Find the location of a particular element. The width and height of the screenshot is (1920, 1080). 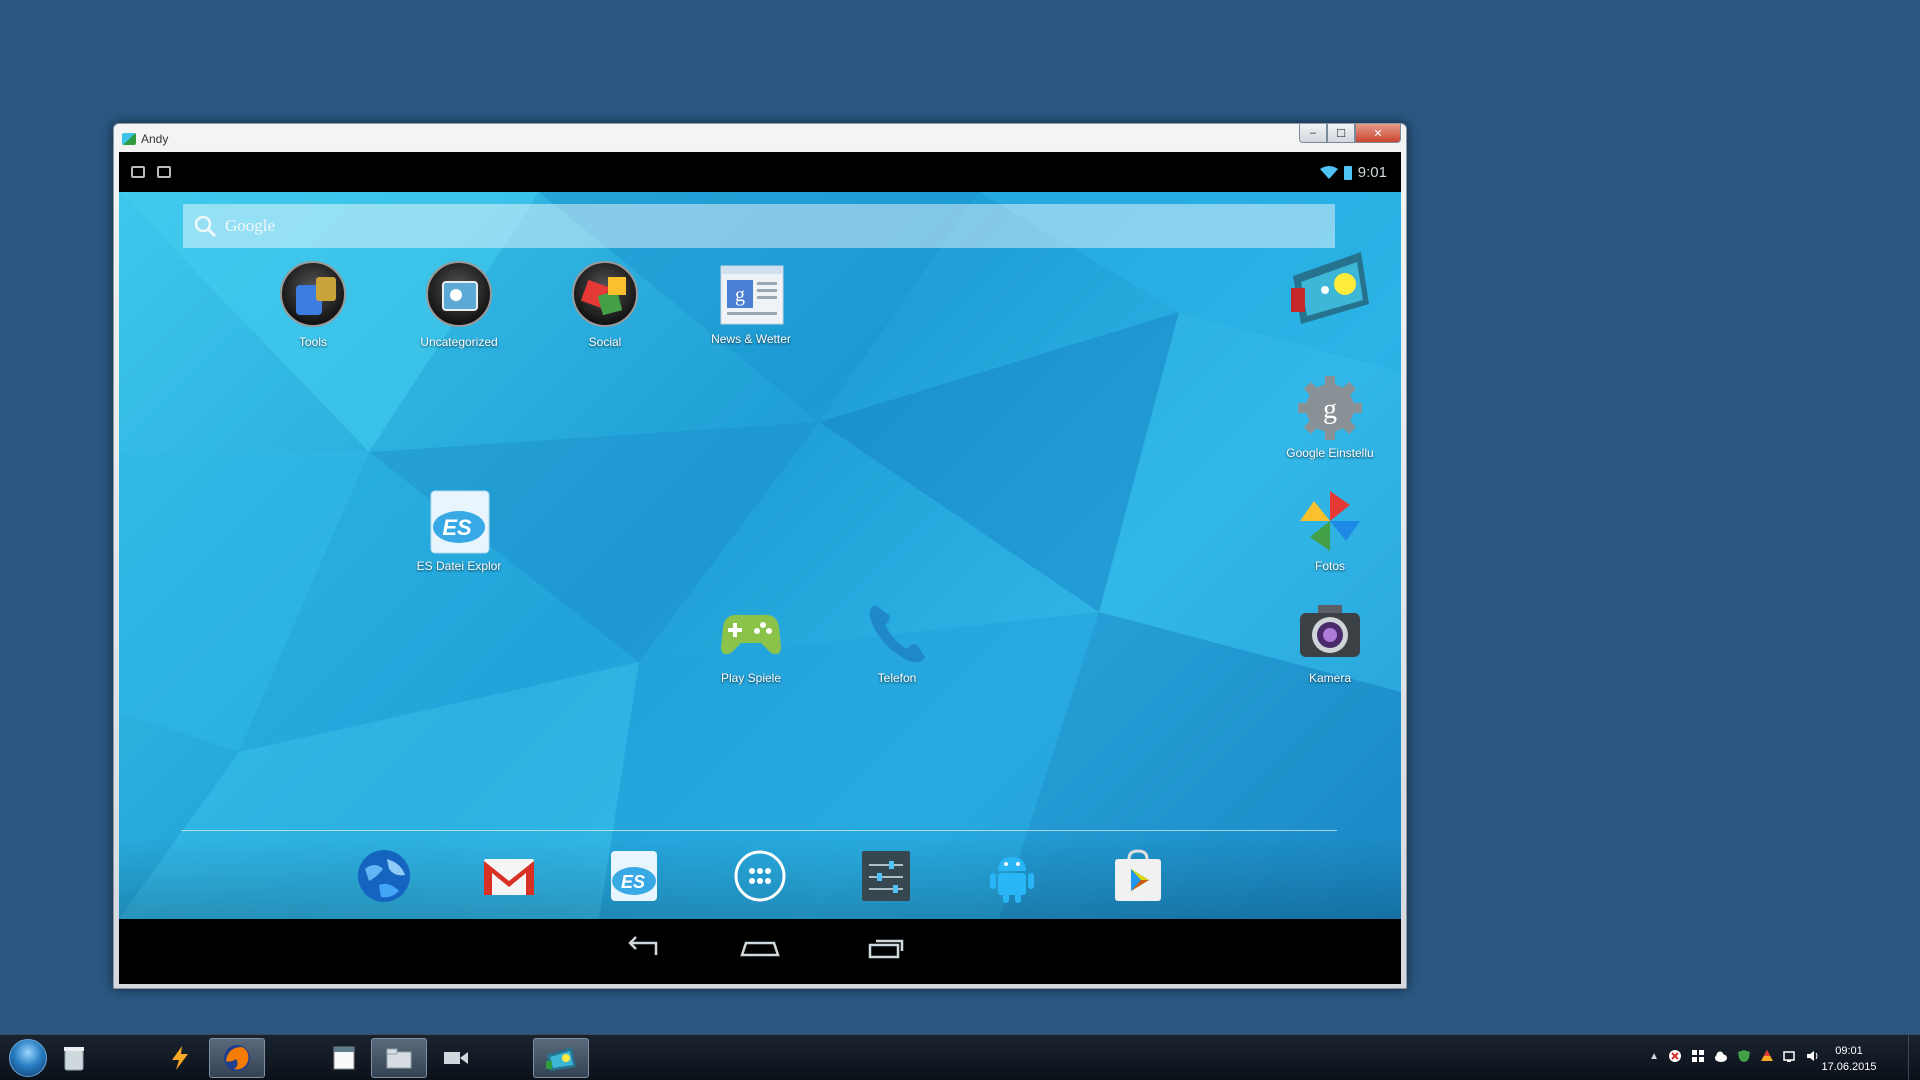

calendar-icon is located at coordinates (344, 1058).